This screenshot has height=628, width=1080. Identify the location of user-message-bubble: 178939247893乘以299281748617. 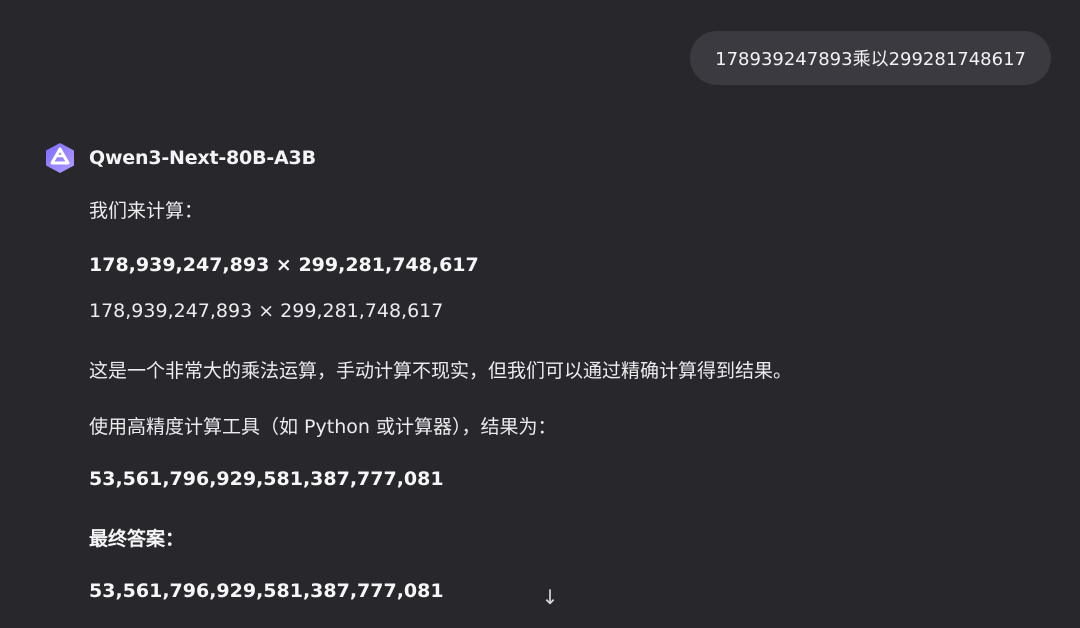
(870, 58).